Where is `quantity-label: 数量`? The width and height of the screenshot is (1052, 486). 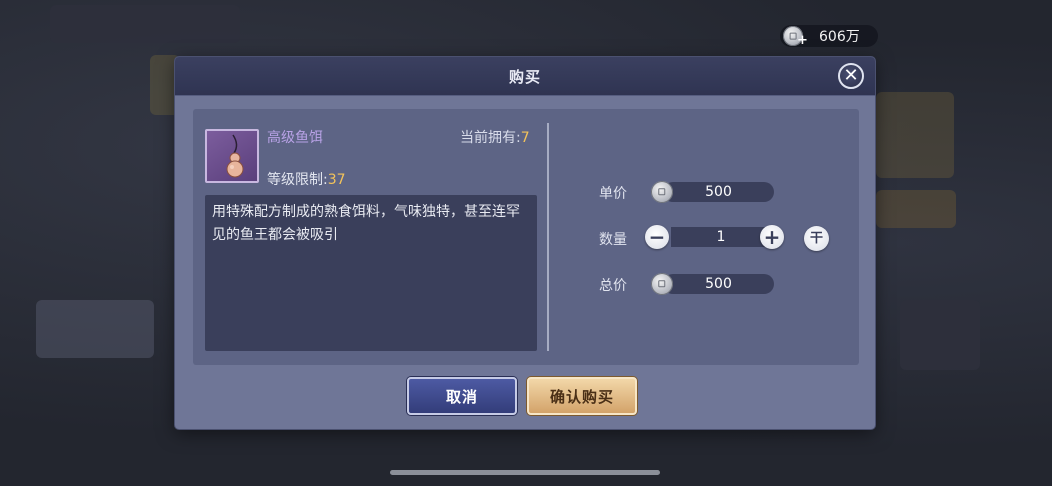
quantity-label: 数量 is located at coordinates (613, 240).